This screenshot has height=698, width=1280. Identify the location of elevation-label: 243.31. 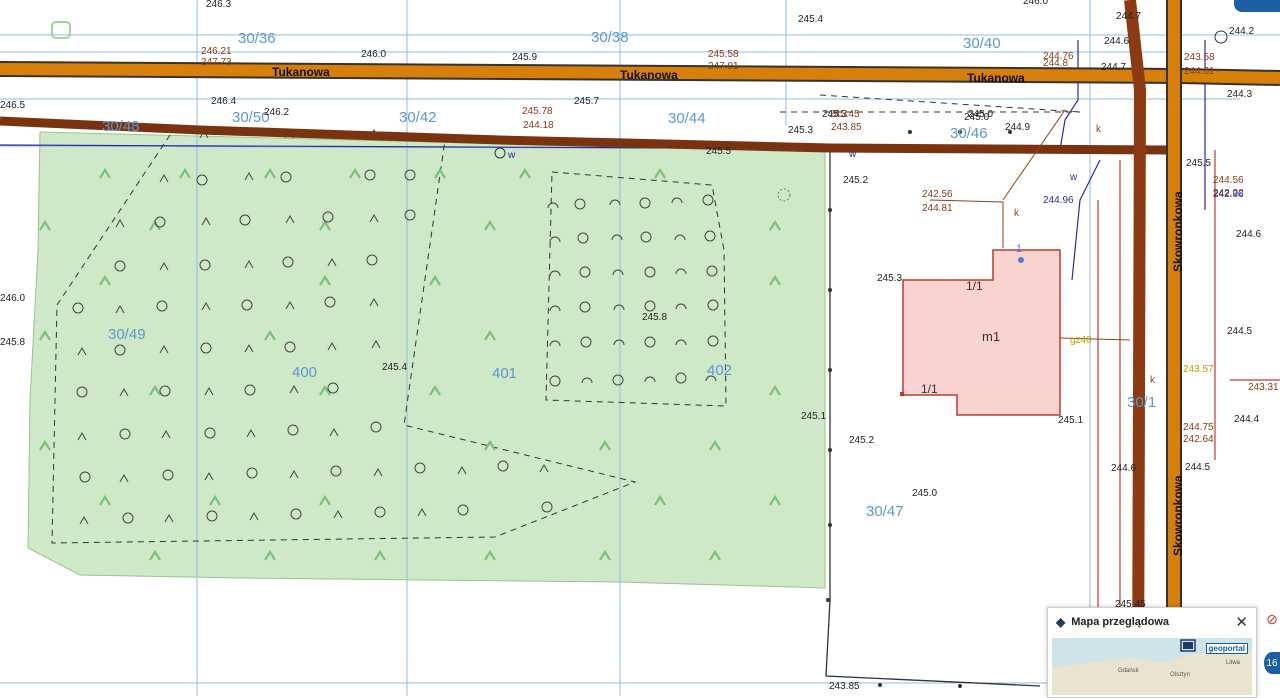
(1263, 387).